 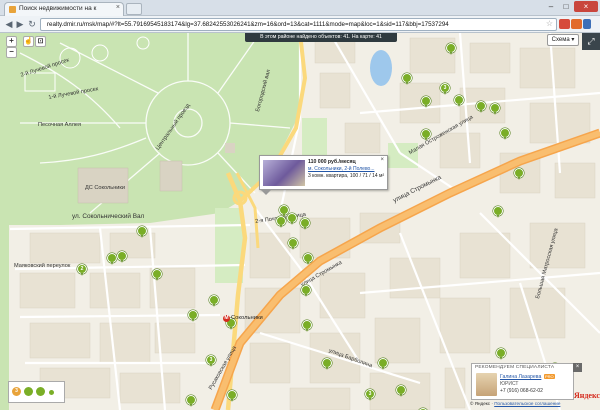 I want to click on tab-title: Поиск недвижимости на к, so click(x=58, y=8).